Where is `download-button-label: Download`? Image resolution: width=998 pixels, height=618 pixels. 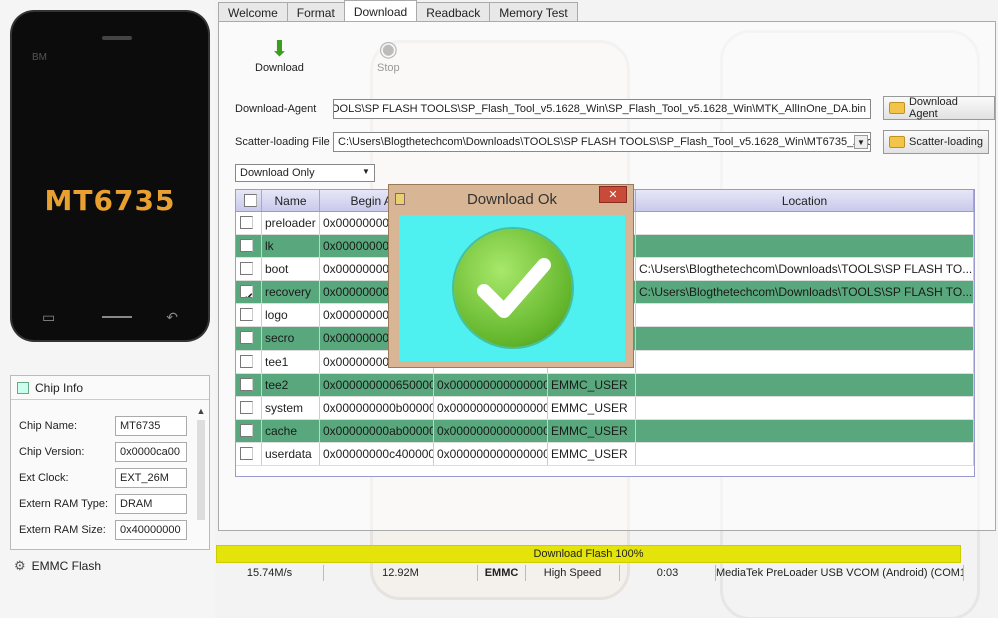 download-button-label: Download is located at coordinates (279, 68).